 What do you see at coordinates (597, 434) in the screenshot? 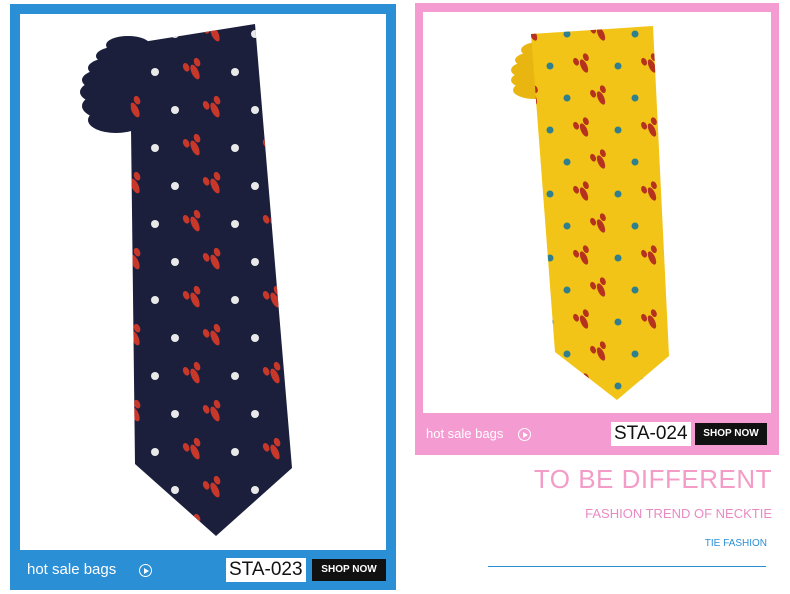
I see `promo-bar: hot sale bags STA-024 SHOP NOW` at bounding box center [597, 434].